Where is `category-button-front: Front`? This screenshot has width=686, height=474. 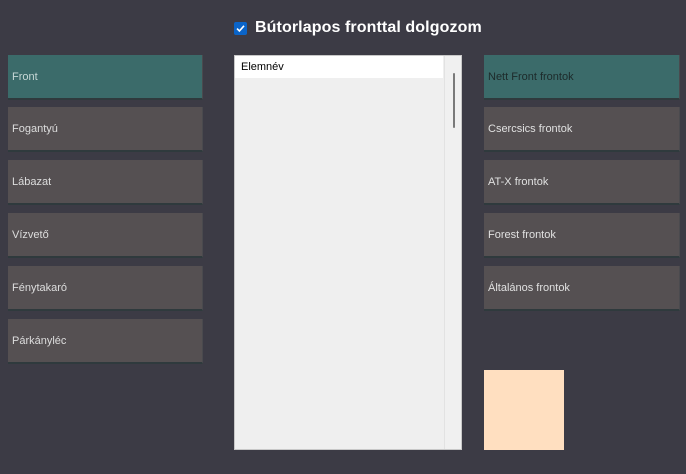
category-button-front: Front is located at coordinates (105, 77).